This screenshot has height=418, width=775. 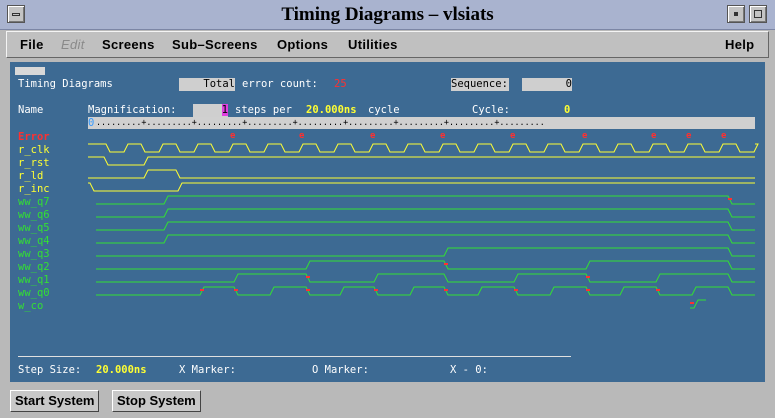 What do you see at coordinates (373, 44) in the screenshot?
I see `menu-utilities: Utilities` at bounding box center [373, 44].